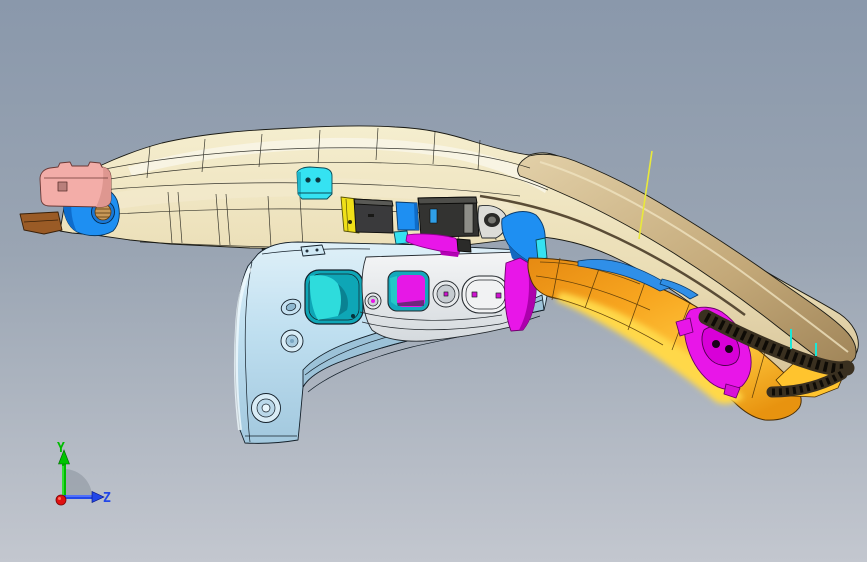 The image size is (867, 562). I want to click on sill-hole-round-dot, so click(446, 294).